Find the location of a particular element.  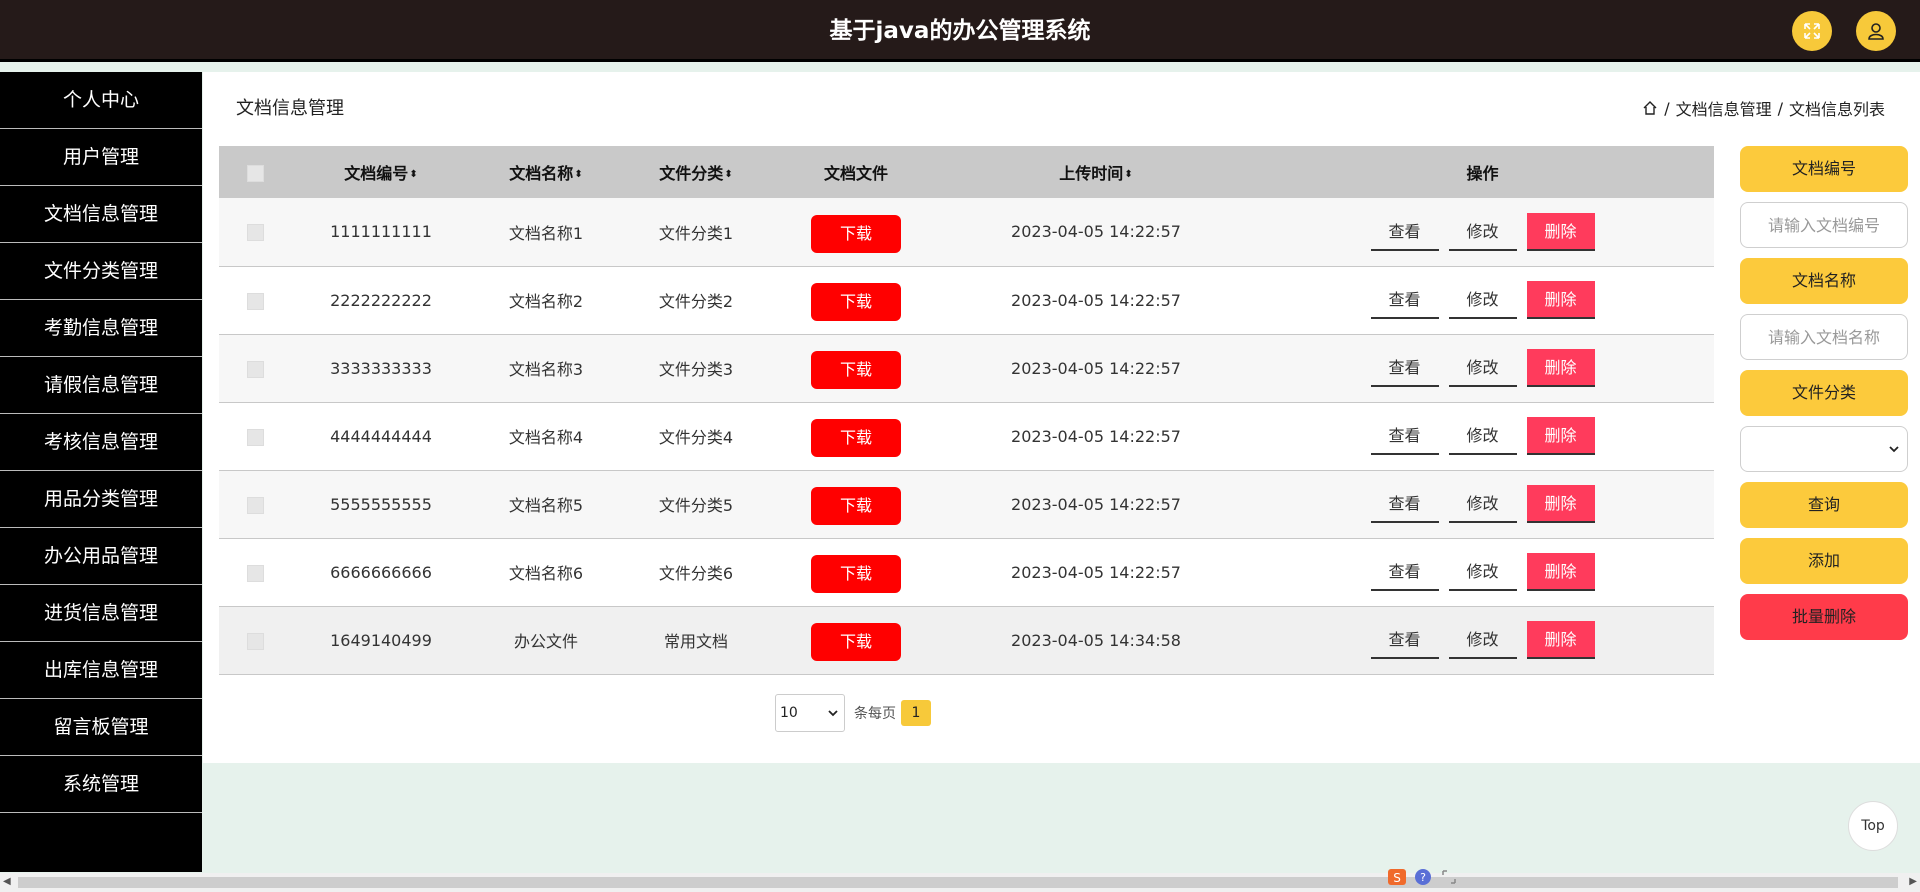

help-icon: ? is located at coordinates (1423, 877).